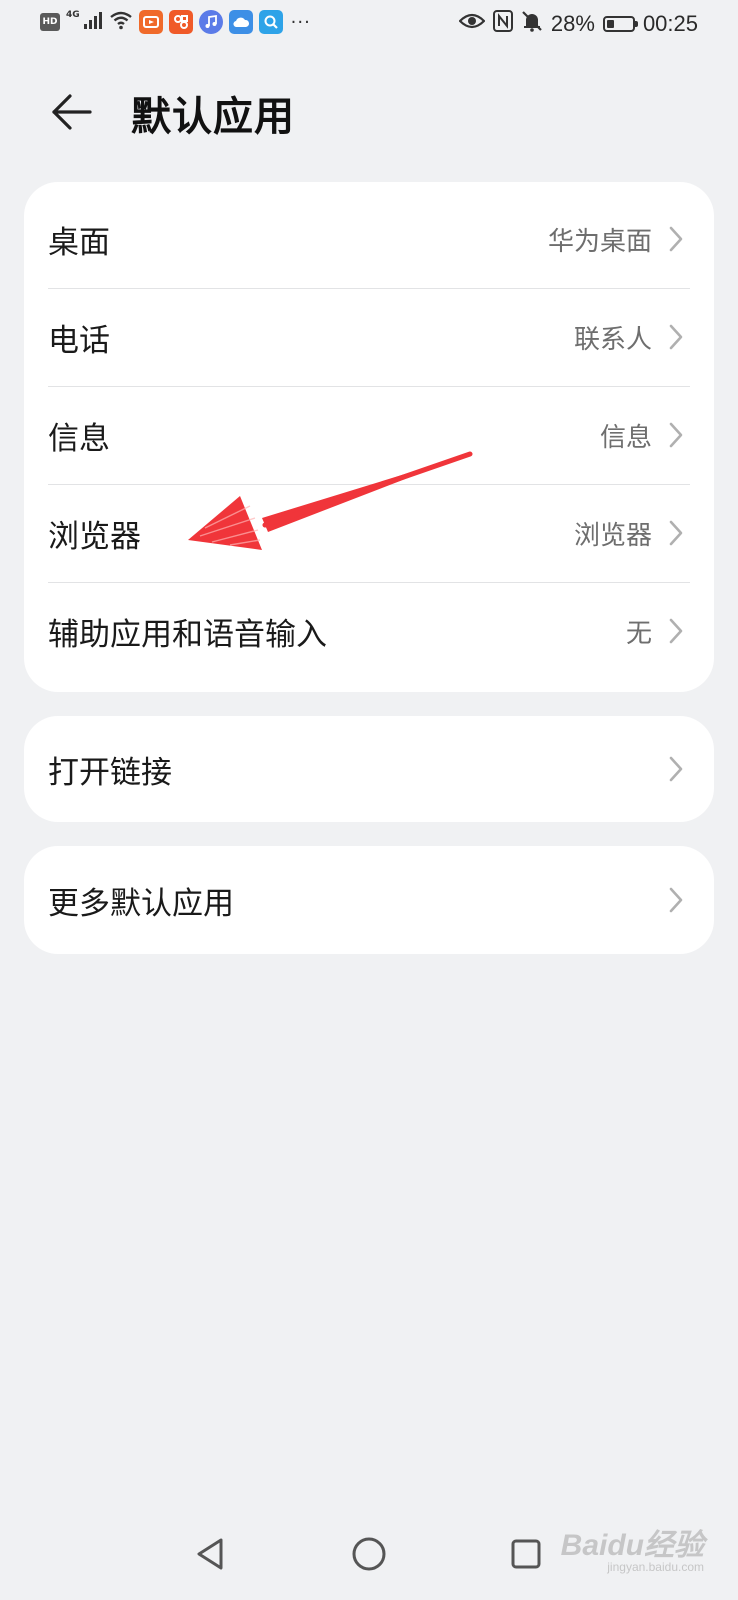 This screenshot has width=738, height=1600. Describe the element at coordinates (93, 22) in the screenshot. I see `signal-icon` at that location.